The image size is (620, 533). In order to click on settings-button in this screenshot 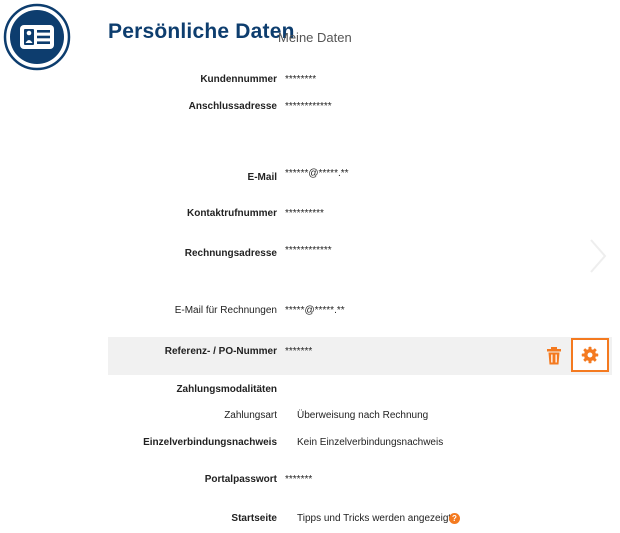, I will do `click(590, 355)`.